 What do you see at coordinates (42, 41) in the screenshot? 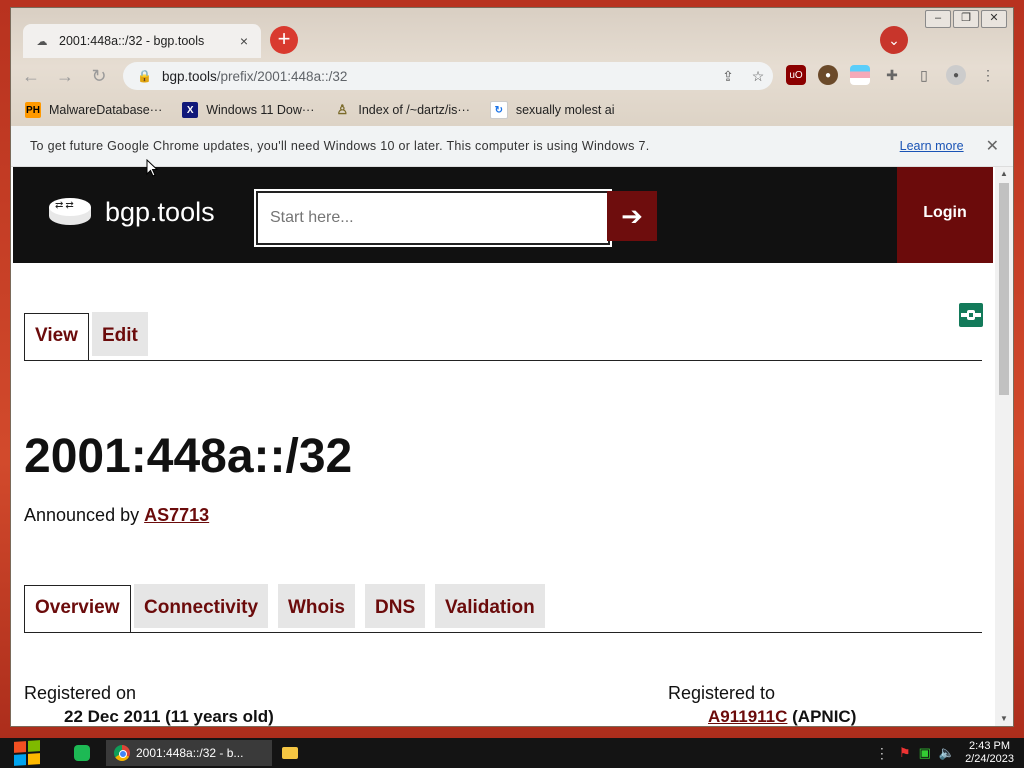
I see `bgp-favicon-icon: ☁` at bounding box center [42, 41].